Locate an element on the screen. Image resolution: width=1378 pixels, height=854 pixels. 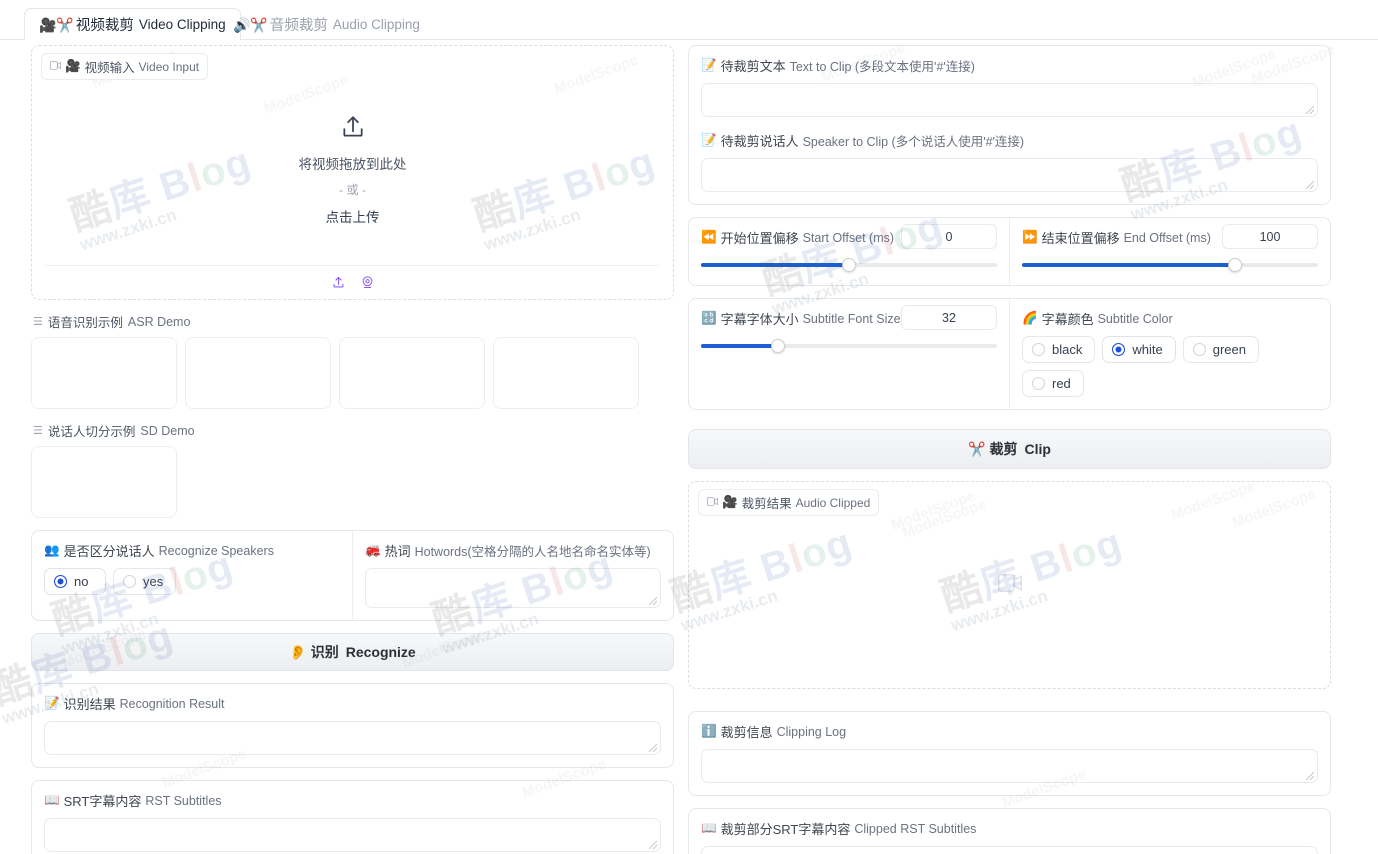
video-placeholder-icon is located at coordinates (1009, 585).